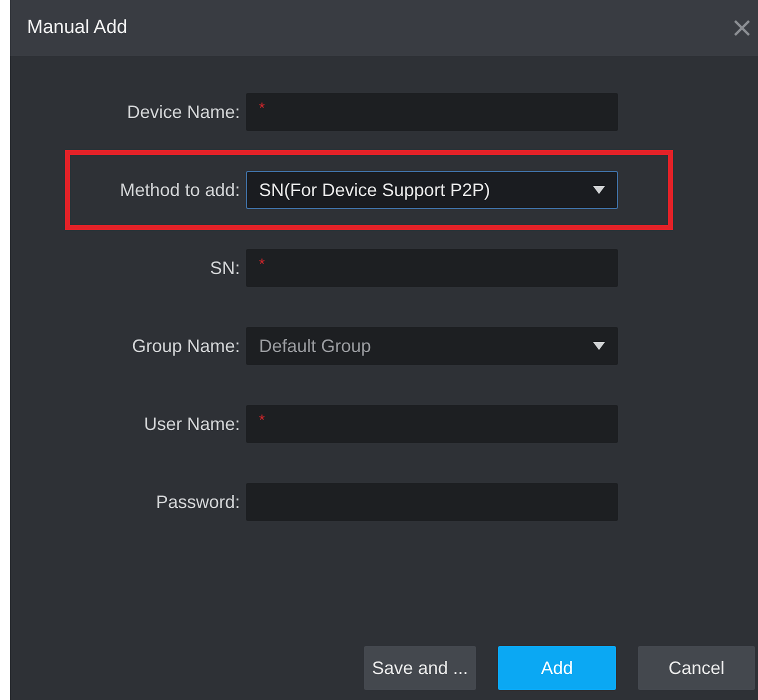 Image resolution: width=758 pixels, height=700 pixels. Describe the element at coordinates (224, 268) in the screenshot. I see `field-label: SN:` at that location.